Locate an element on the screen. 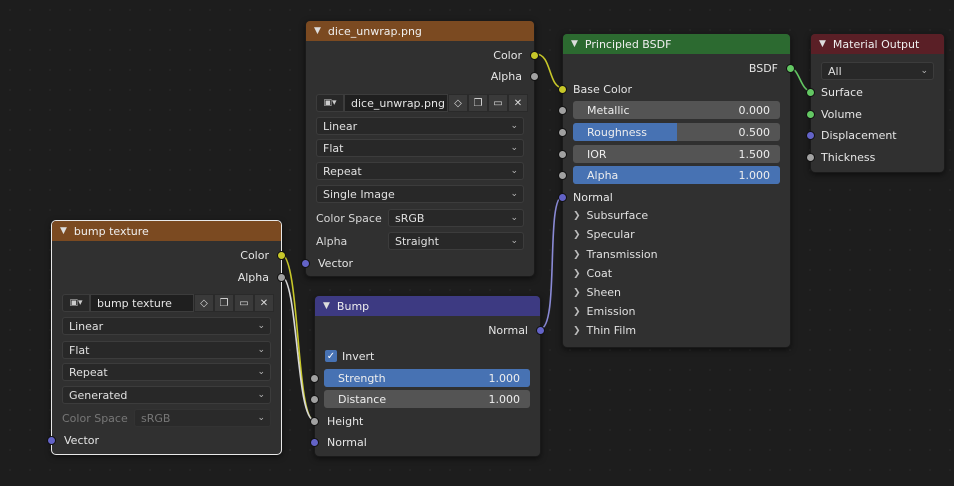 The height and width of the screenshot is (486, 954). invert-checkbox-row: ✓ Invert is located at coordinates (427, 356).